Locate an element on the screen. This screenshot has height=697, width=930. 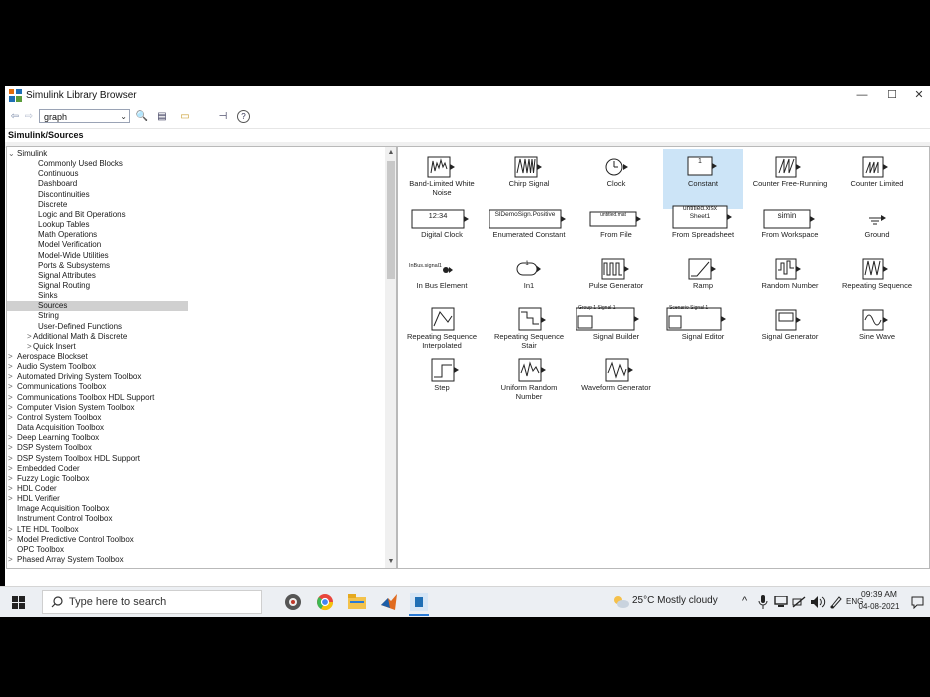
tree-scrollbar: ▲ ▼ is located at coordinates (390, 357).